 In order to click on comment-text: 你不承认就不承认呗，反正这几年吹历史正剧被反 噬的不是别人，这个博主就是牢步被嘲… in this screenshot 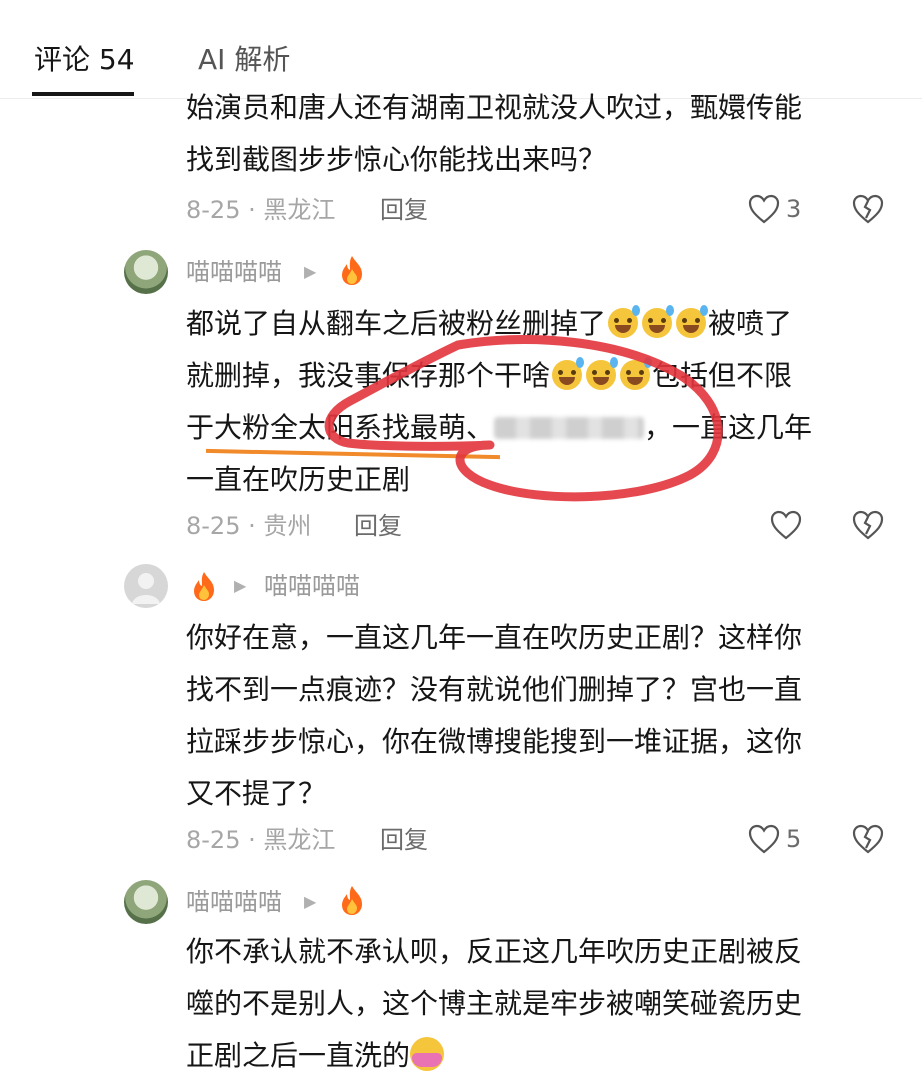, I will do `click(494, 1004)`.